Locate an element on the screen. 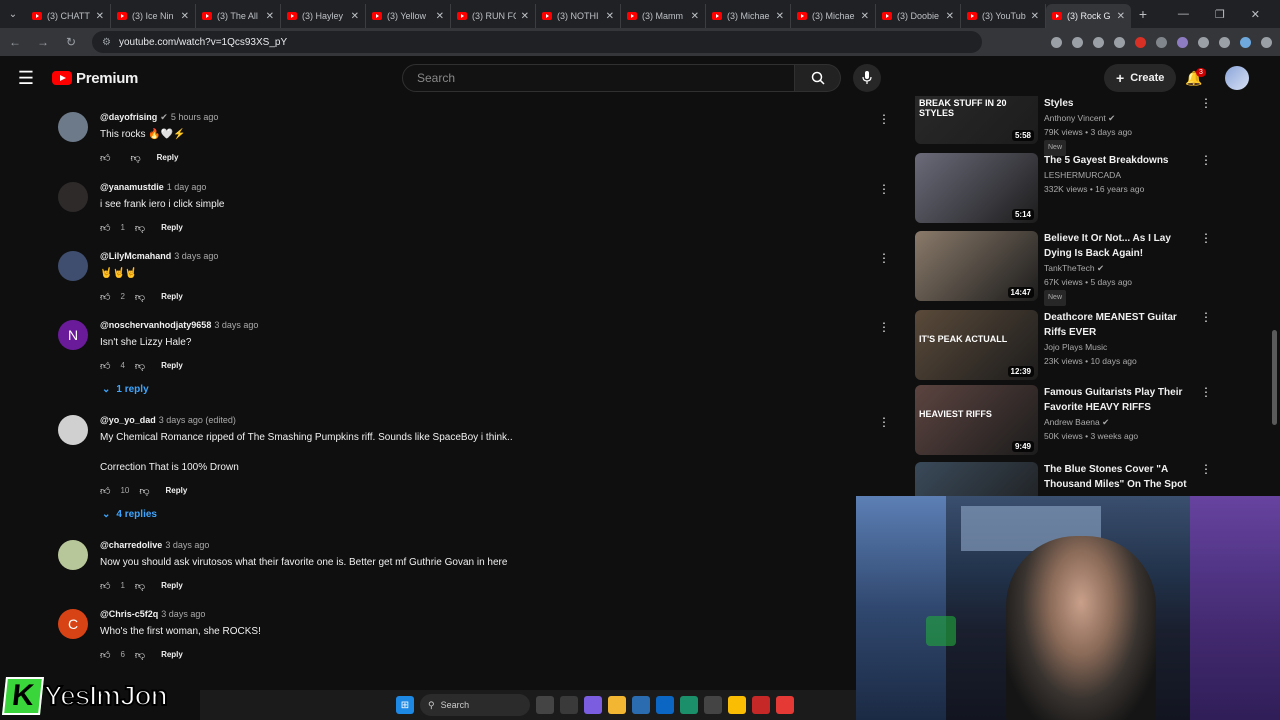 Image resolution: width=1280 pixels, height=720 pixels. channel-name: Jojo Plays Music is located at coordinates (1075, 347).